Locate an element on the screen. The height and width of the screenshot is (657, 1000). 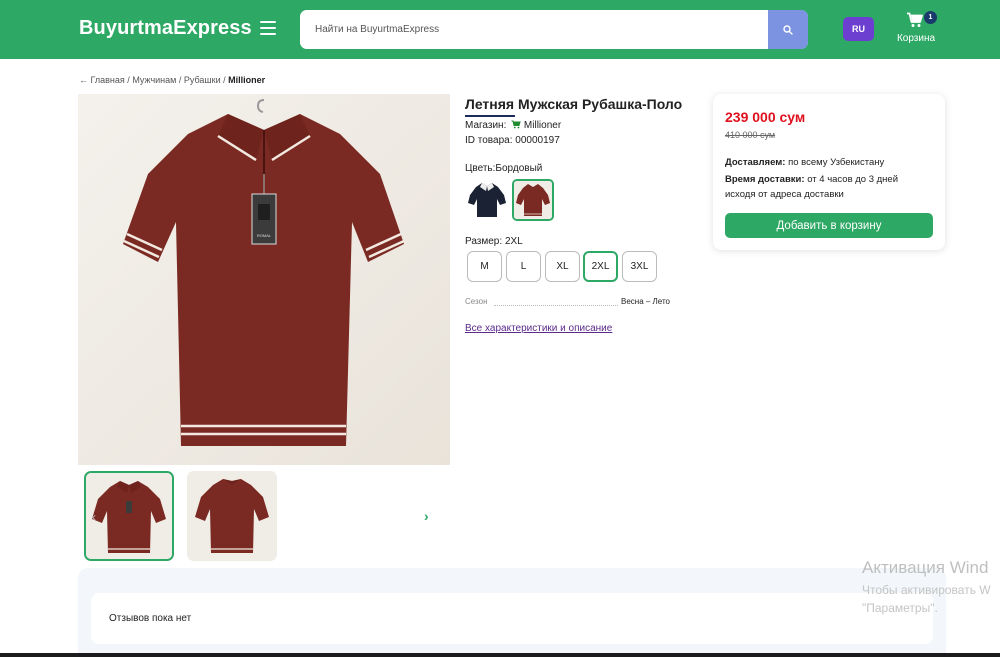
product-id-row: ID товара: 00000197 is located at coordinates (512, 140).